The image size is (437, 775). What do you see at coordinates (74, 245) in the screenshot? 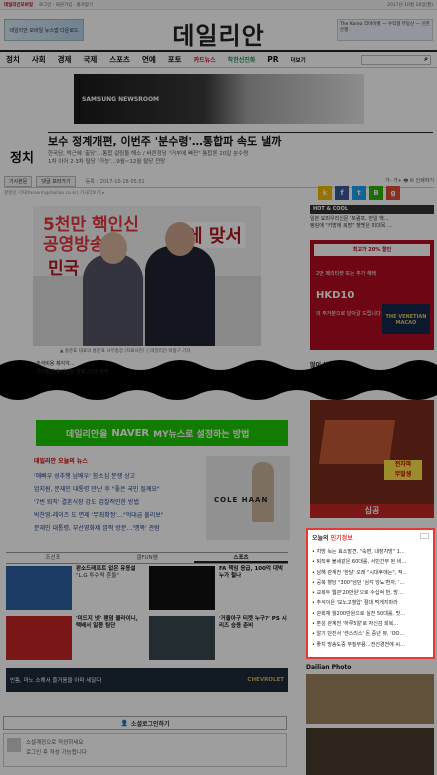
I see `sign-text-2: 공영방송` at bounding box center [74, 245].